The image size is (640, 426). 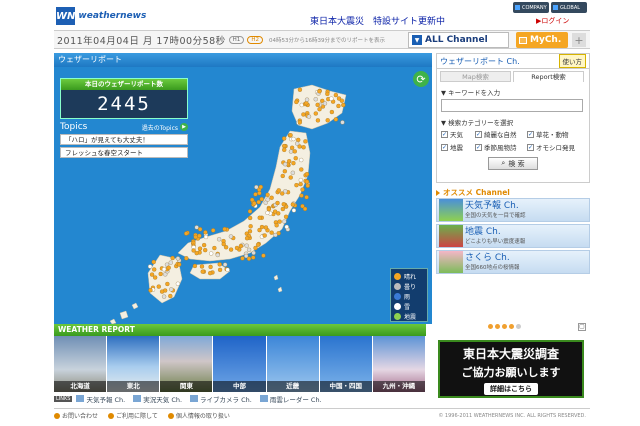 What do you see at coordinates (555, 147) in the screenshot?
I see `category-funny: ✓ オモシロ発見` at bounding box center [555, 147].